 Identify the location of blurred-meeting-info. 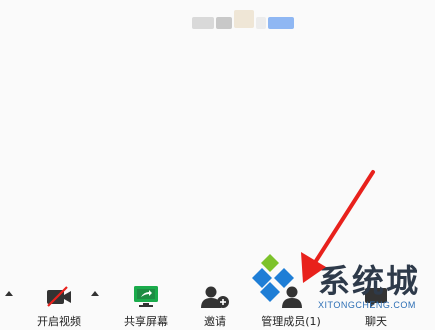
(255, 22).